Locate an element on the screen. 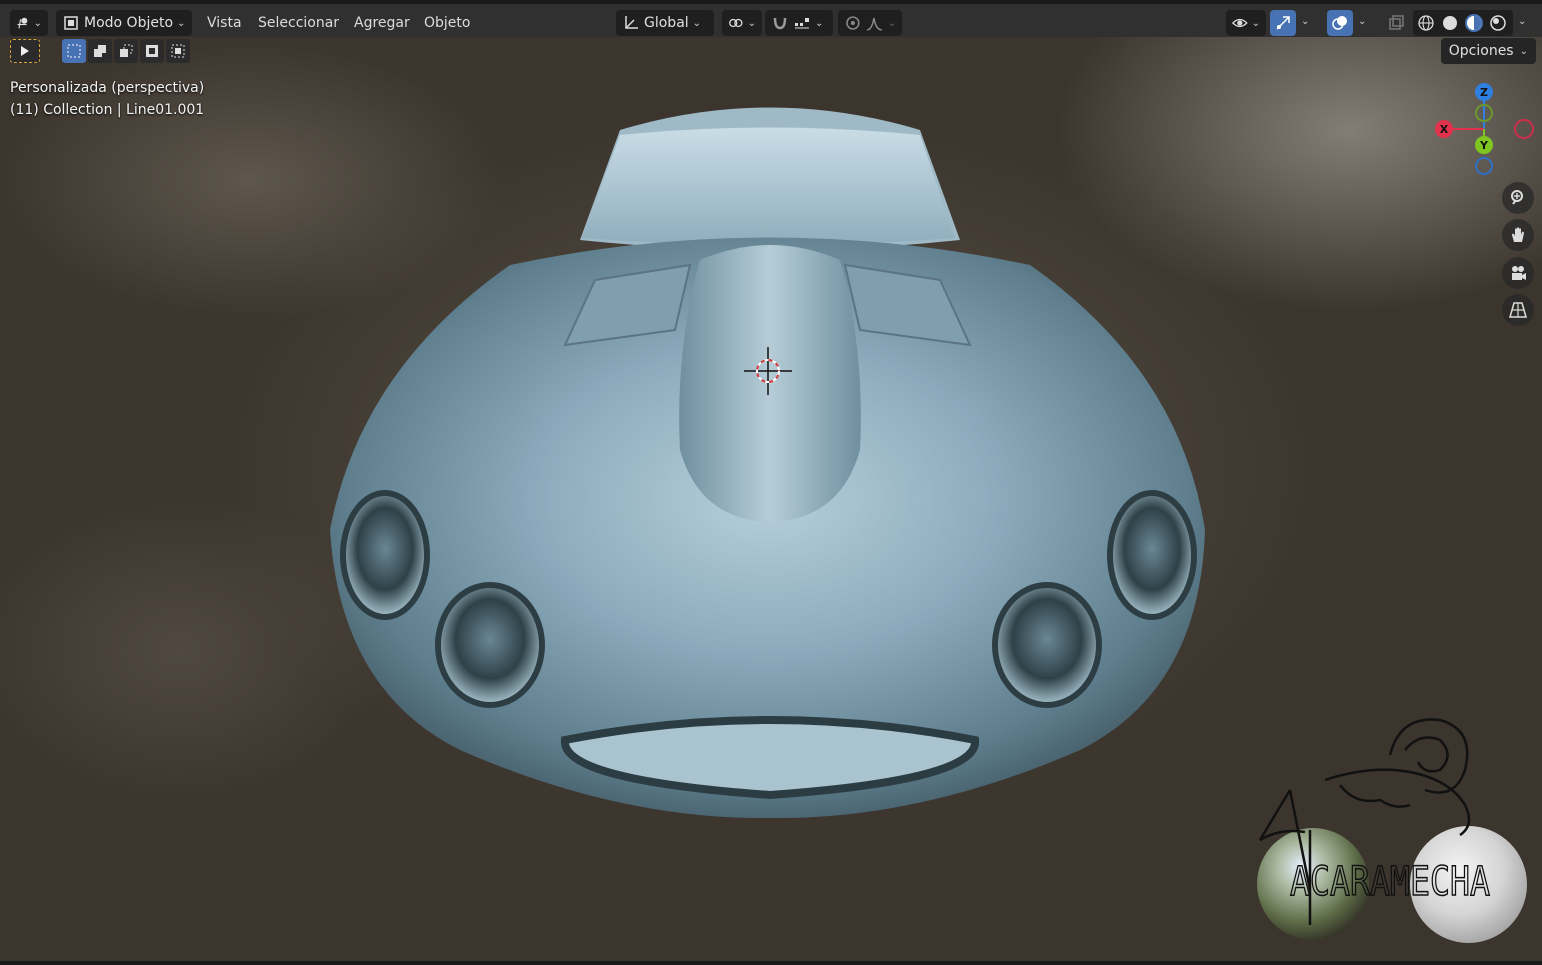 This screenshot has height=965, width=1542. menu-vista: Vista is located at coordinates (224, 23).